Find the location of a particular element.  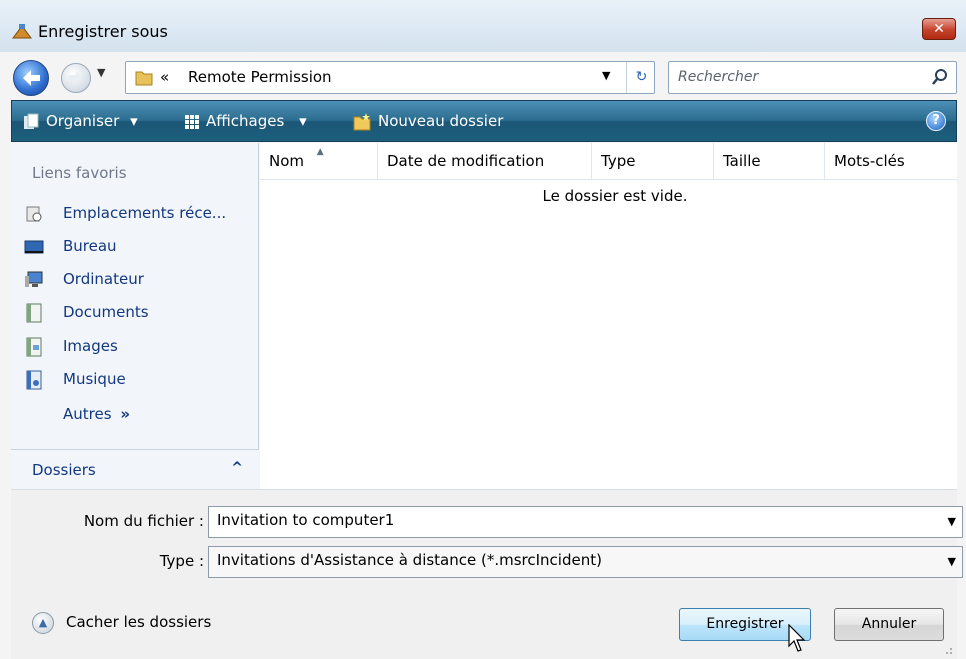

back-button is located at coordinates (31, 78).